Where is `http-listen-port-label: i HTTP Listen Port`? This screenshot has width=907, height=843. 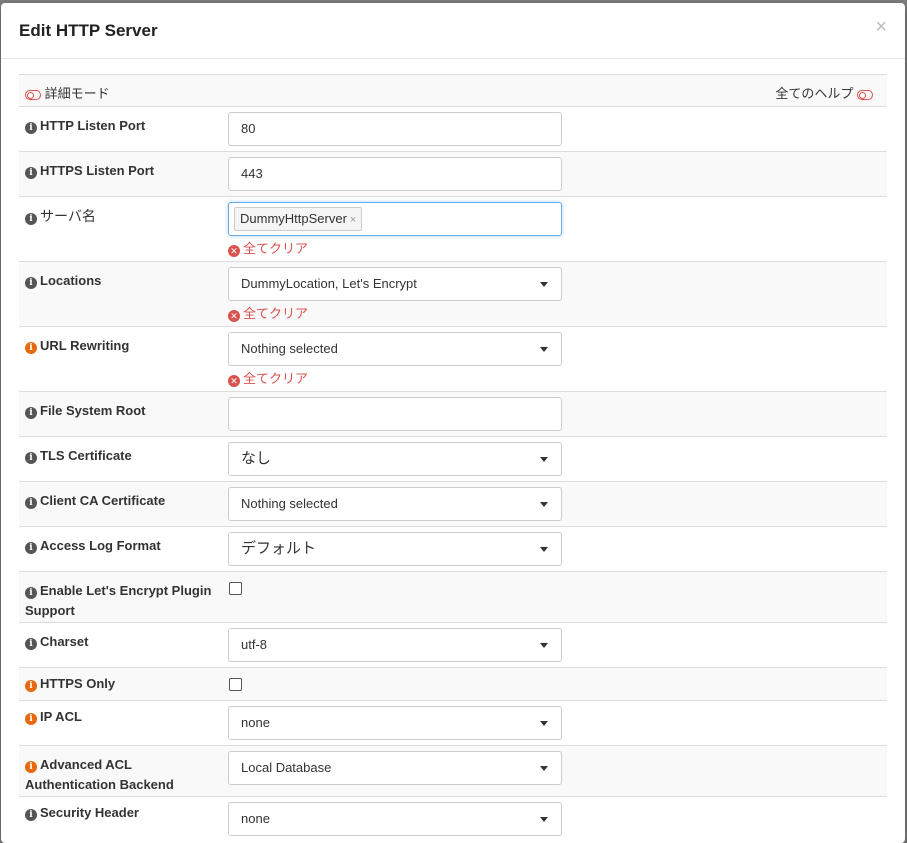 http-listen-port-label: i HTTP Listen Port is located at coordinates (123, 126).